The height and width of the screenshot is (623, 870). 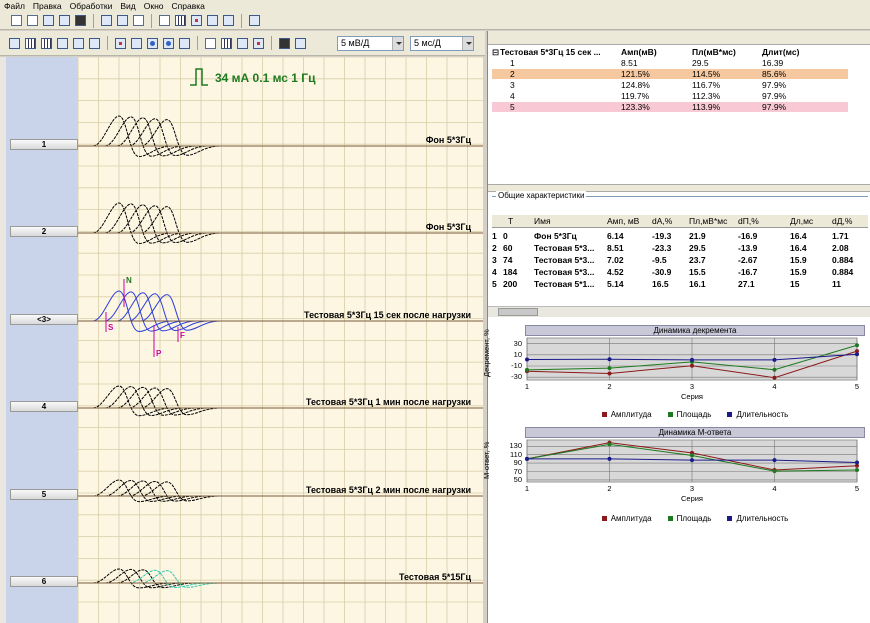 What do you see at coordinates (14, 6) in the screenshot?
I see `menu-file: Файл` at bounding box center [14, 6].